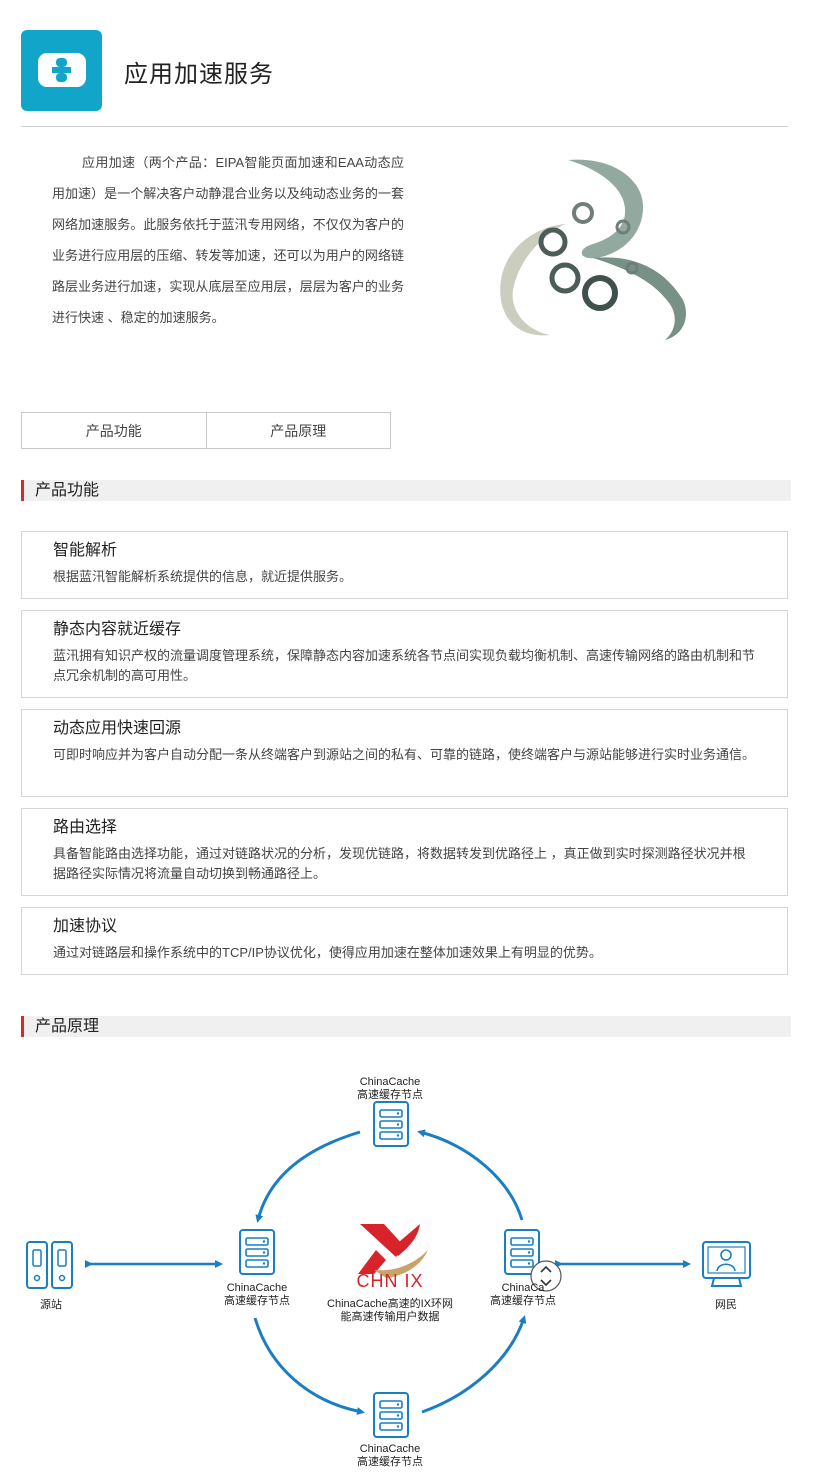 The width and height of the screenshot is (828, 1475). I want to click on node-left-label: ChinaCache 高速缓存节点, so click(257, 1294).